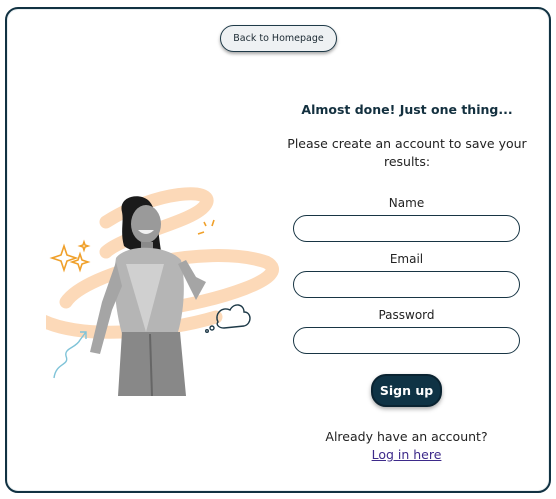 Image resolution: width=556 pixels, height=499 pixels. What do you see at coordinates (70, 355) in the screenshot?
I see `arrow-icon` at bounding box center [70, 355].